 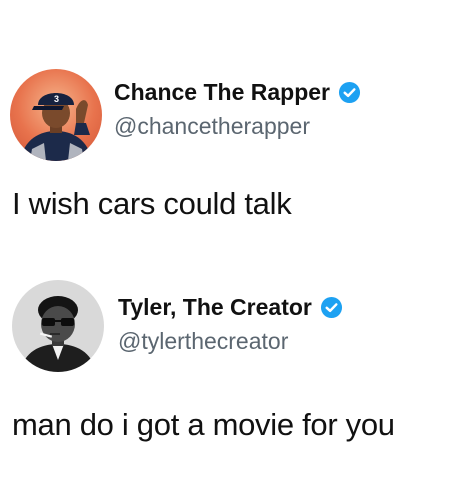 I want to click on avatar-tyler, so click(x=58, y=326).